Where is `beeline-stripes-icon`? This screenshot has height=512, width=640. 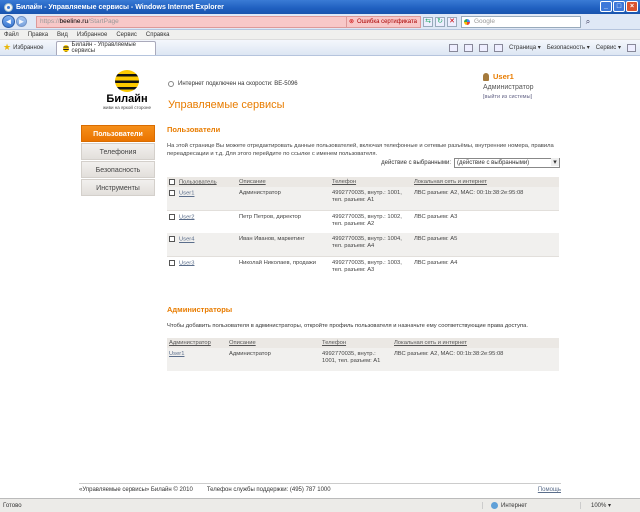
beeline-stripes-icon is located at coordinates (127, 81).